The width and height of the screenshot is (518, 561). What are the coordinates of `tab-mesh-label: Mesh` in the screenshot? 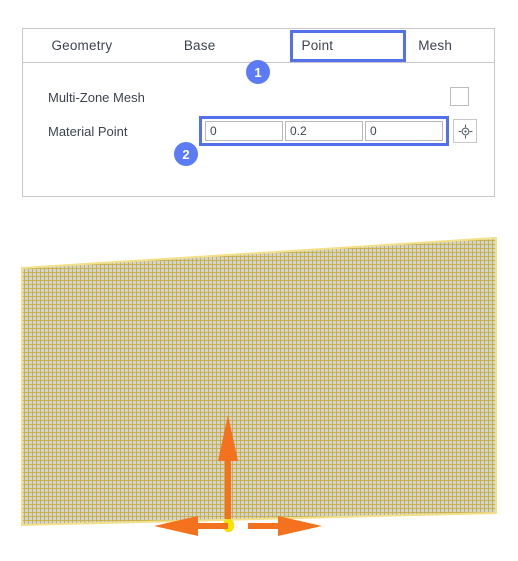 It's located at (435, 45).